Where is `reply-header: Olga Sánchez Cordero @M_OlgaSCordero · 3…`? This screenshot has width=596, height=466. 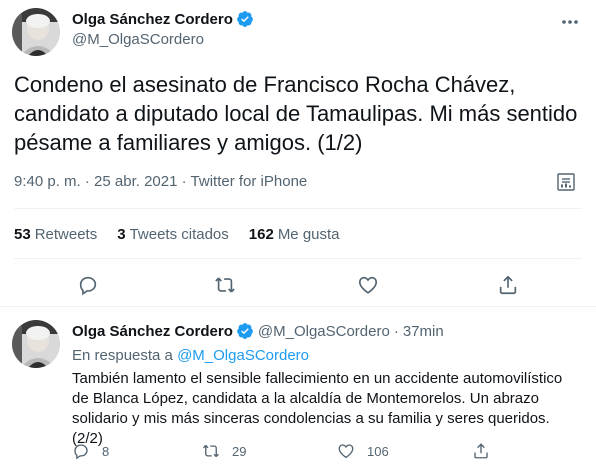
reply-header: Olga Sánchez Cordero @M_OlgaSCordero · 3… is located at coordinates (258, 331).